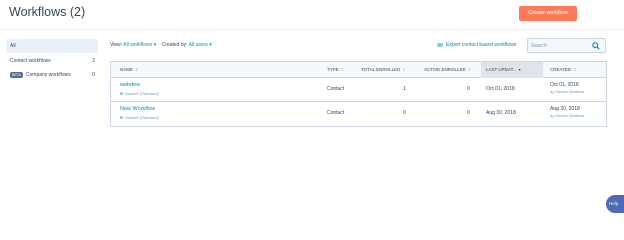 Image resolution: width=624 pixels, height=240 pixels. I want to click on column-header-total-enrolled: TOTAL ENROLLED ⇕, so click(383, 70).